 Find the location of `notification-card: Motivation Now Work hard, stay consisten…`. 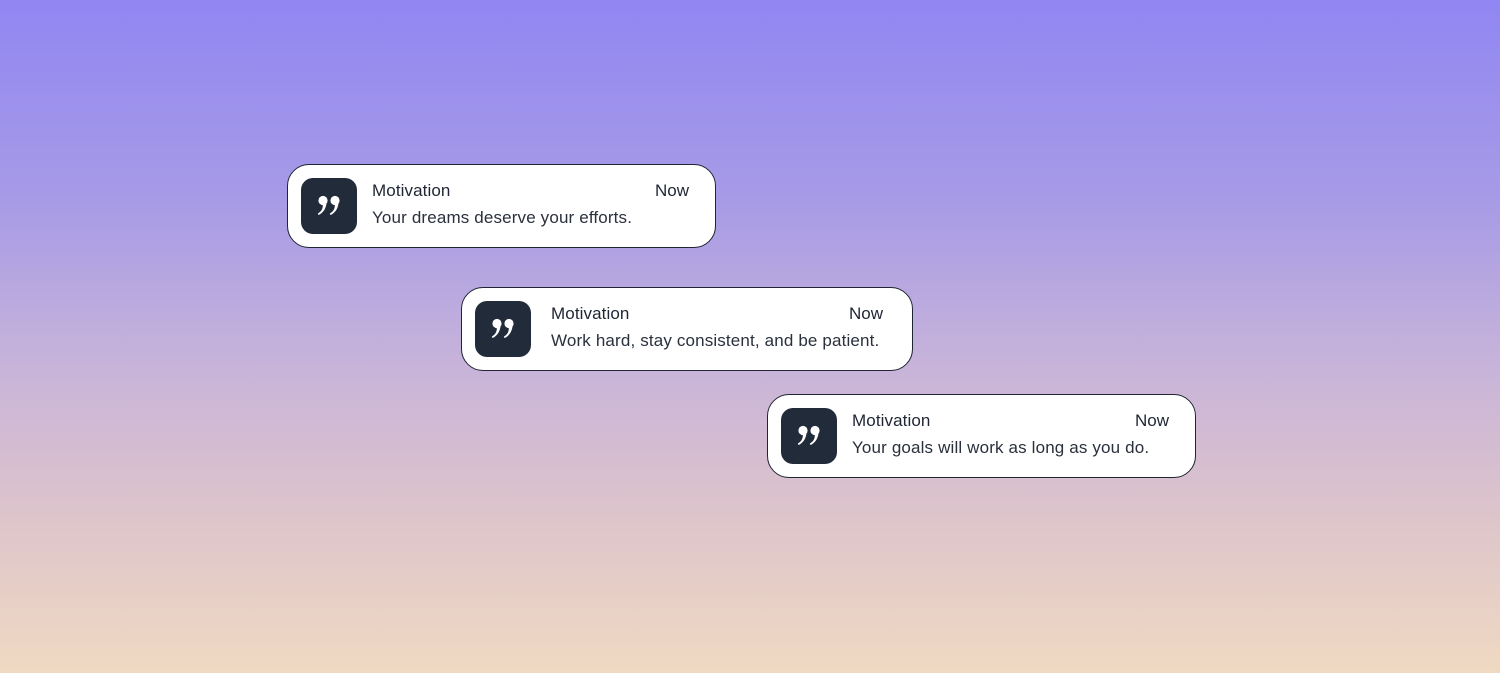

notification-card: Motivation Now Work hard, stay consisten… is located at coordinates (687, 329).